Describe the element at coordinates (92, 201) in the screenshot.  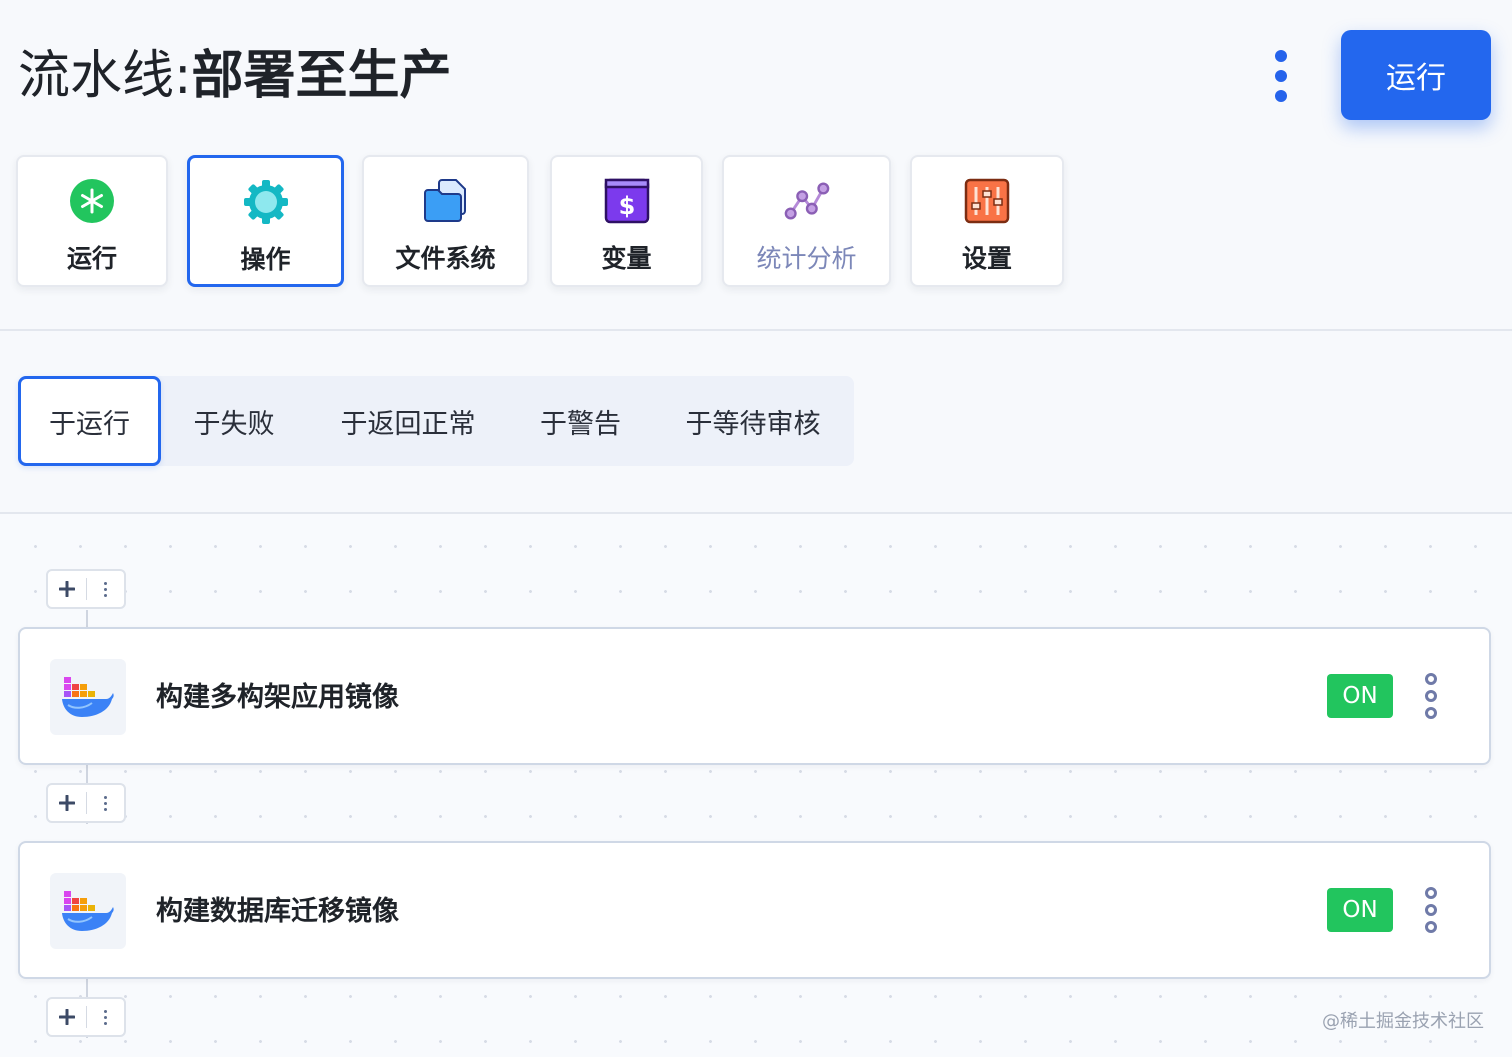
I see `asterisk-circle-icon` at that location.